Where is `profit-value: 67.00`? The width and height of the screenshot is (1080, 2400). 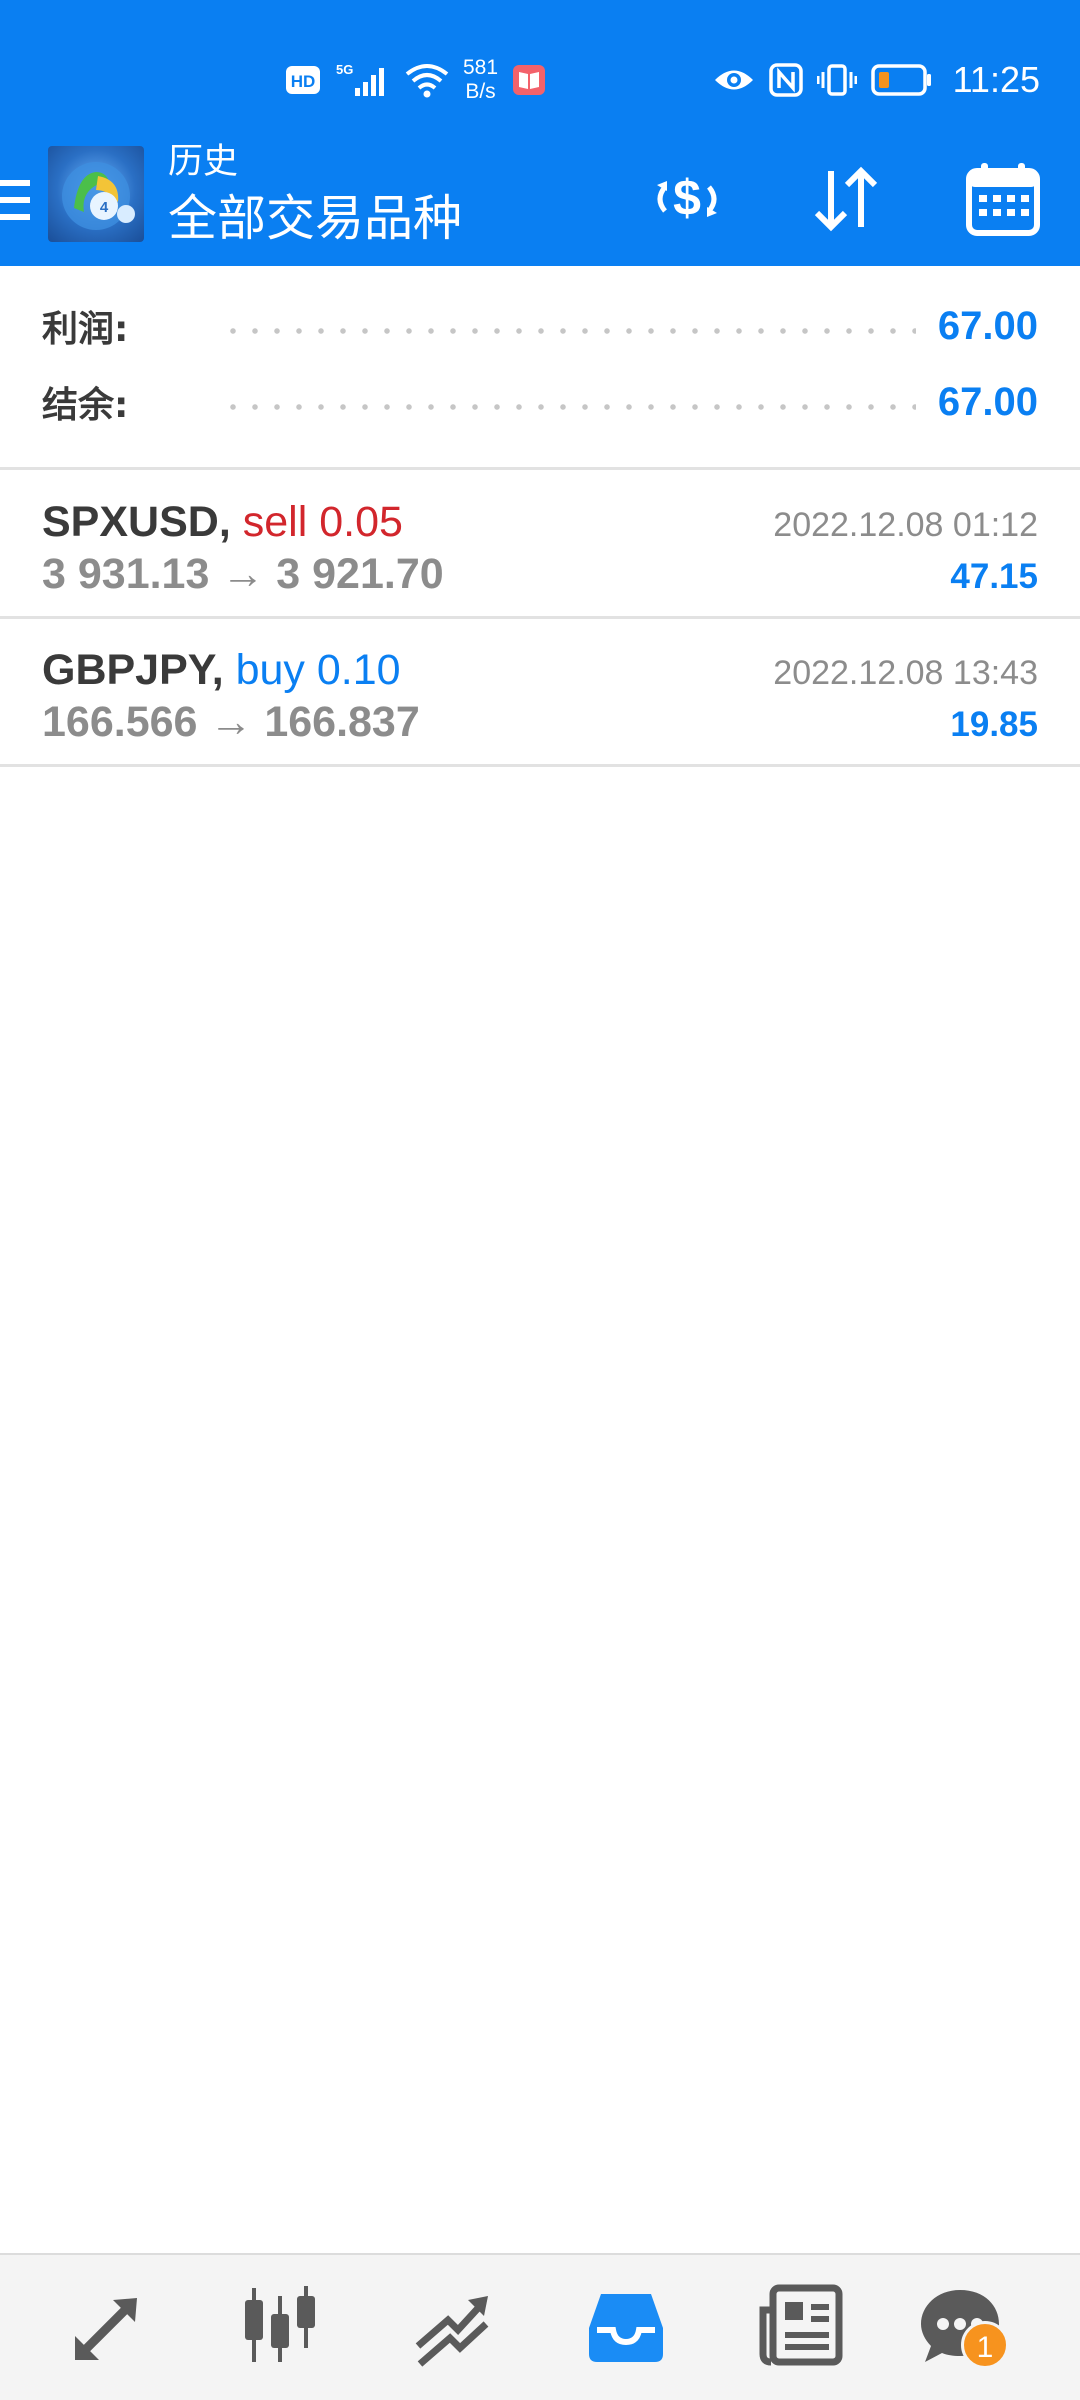
profit-value: 67.00 is located at coordinates (987, 325).